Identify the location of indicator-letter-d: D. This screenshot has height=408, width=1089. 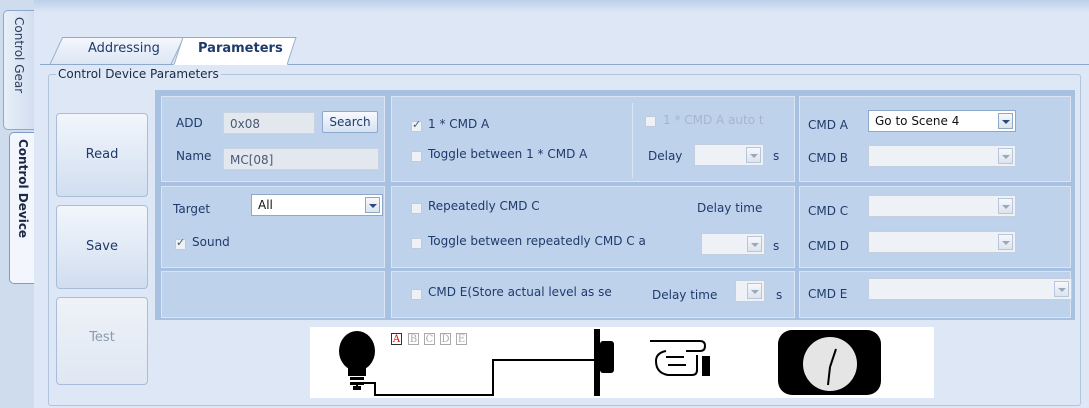
(445, 339).